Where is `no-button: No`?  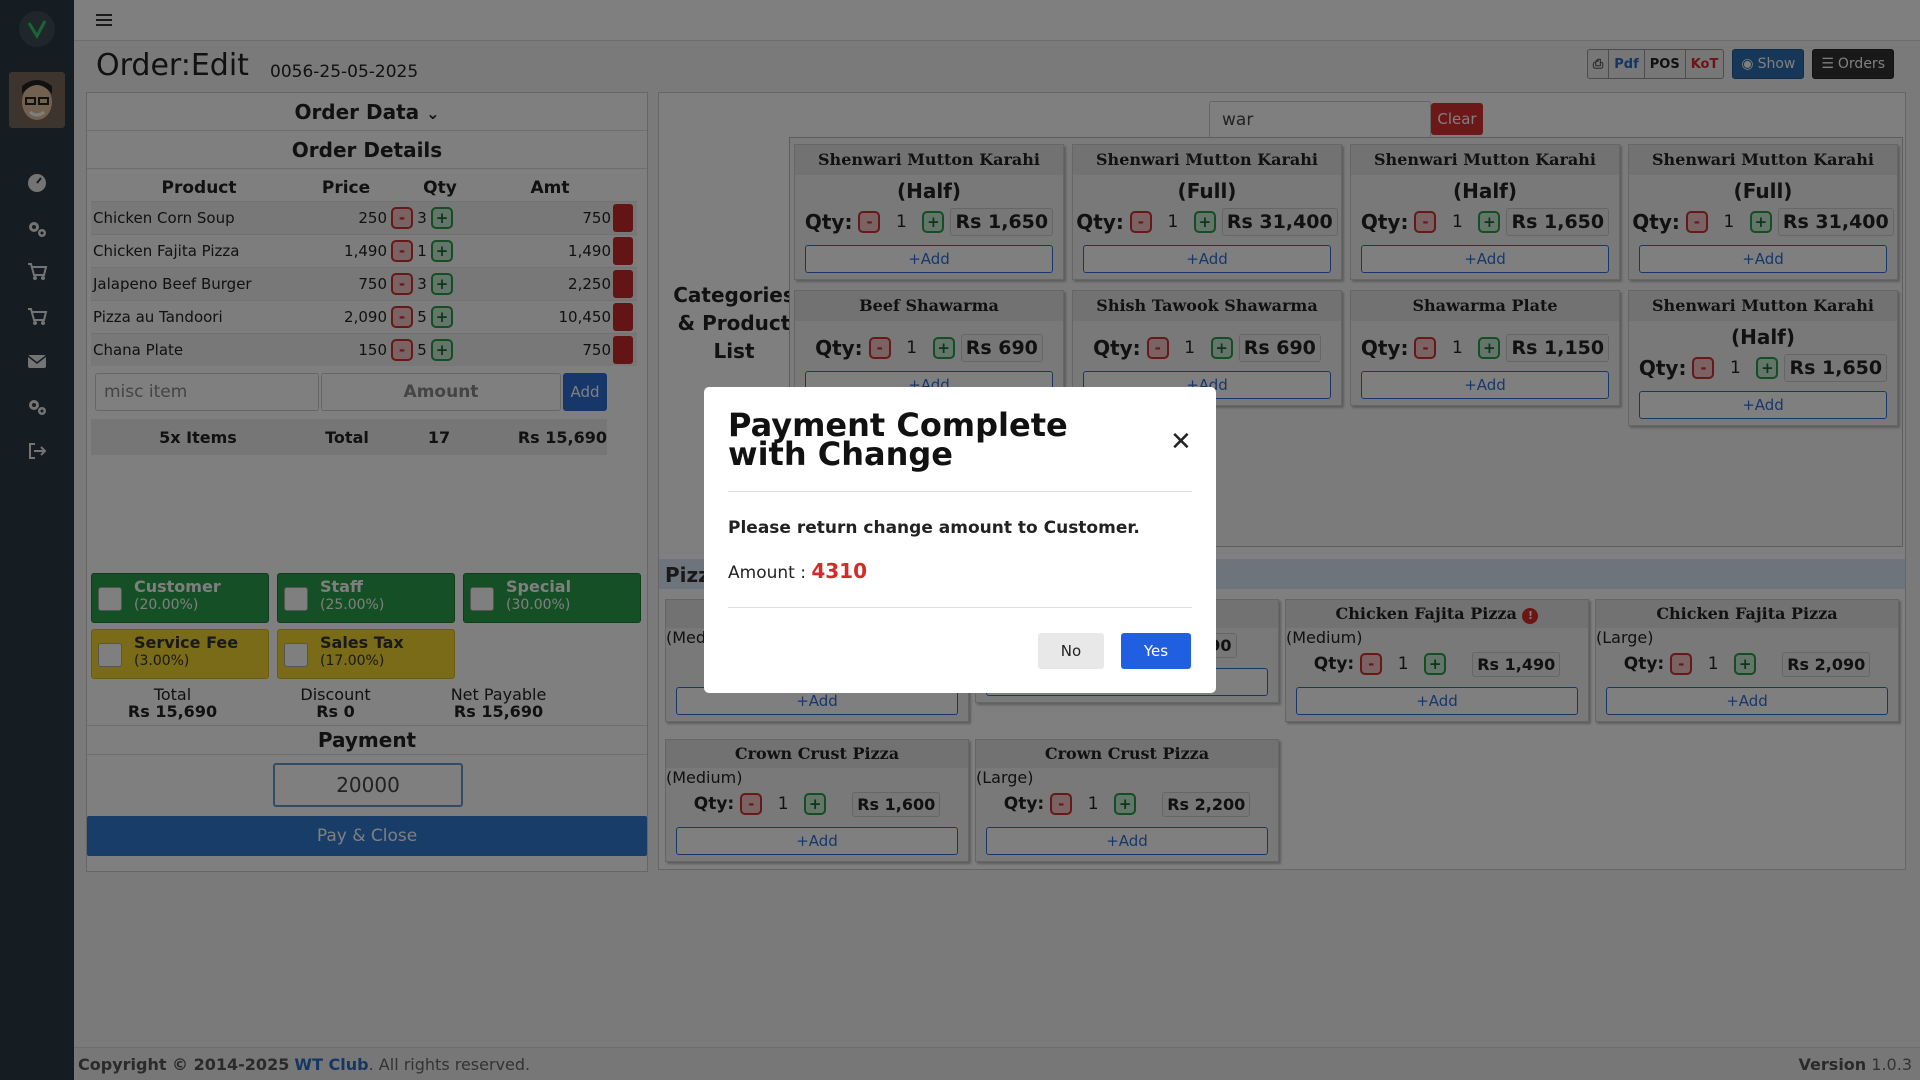 no-button: No is located at coordinates (1071, 651).